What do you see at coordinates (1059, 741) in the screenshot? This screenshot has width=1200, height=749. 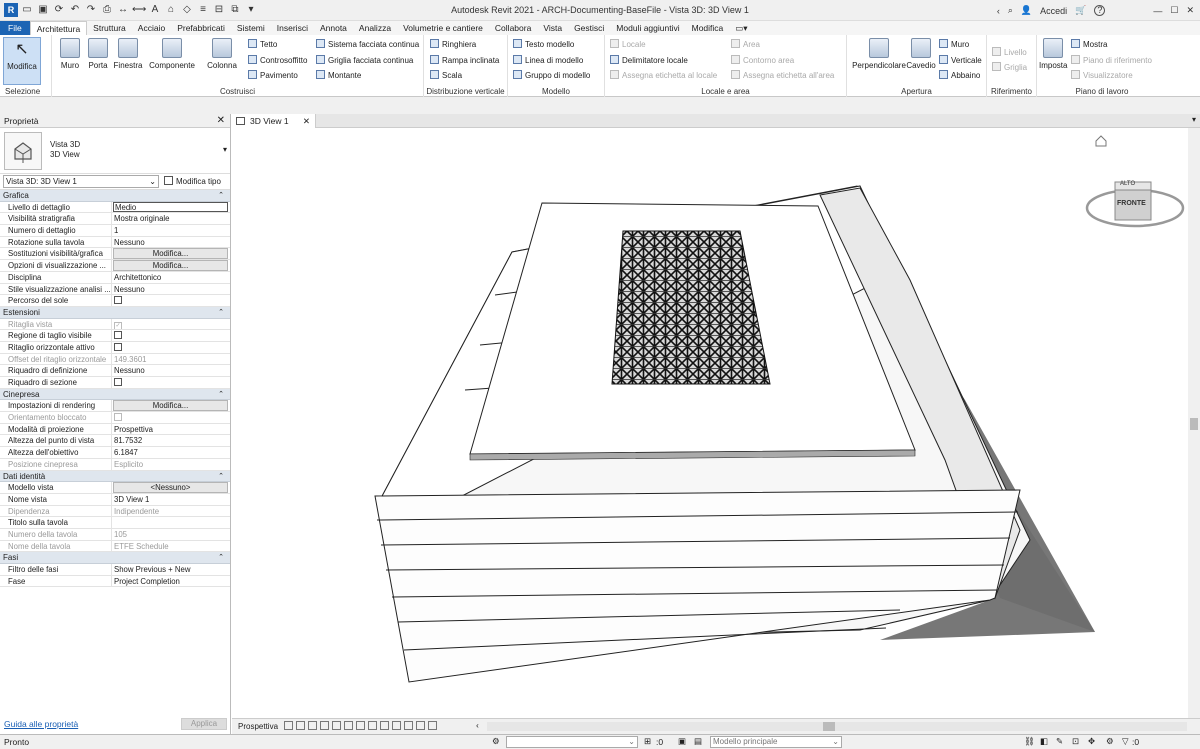 I see `select-pinned-icon: ✎` at bounding box center [1059, 741].